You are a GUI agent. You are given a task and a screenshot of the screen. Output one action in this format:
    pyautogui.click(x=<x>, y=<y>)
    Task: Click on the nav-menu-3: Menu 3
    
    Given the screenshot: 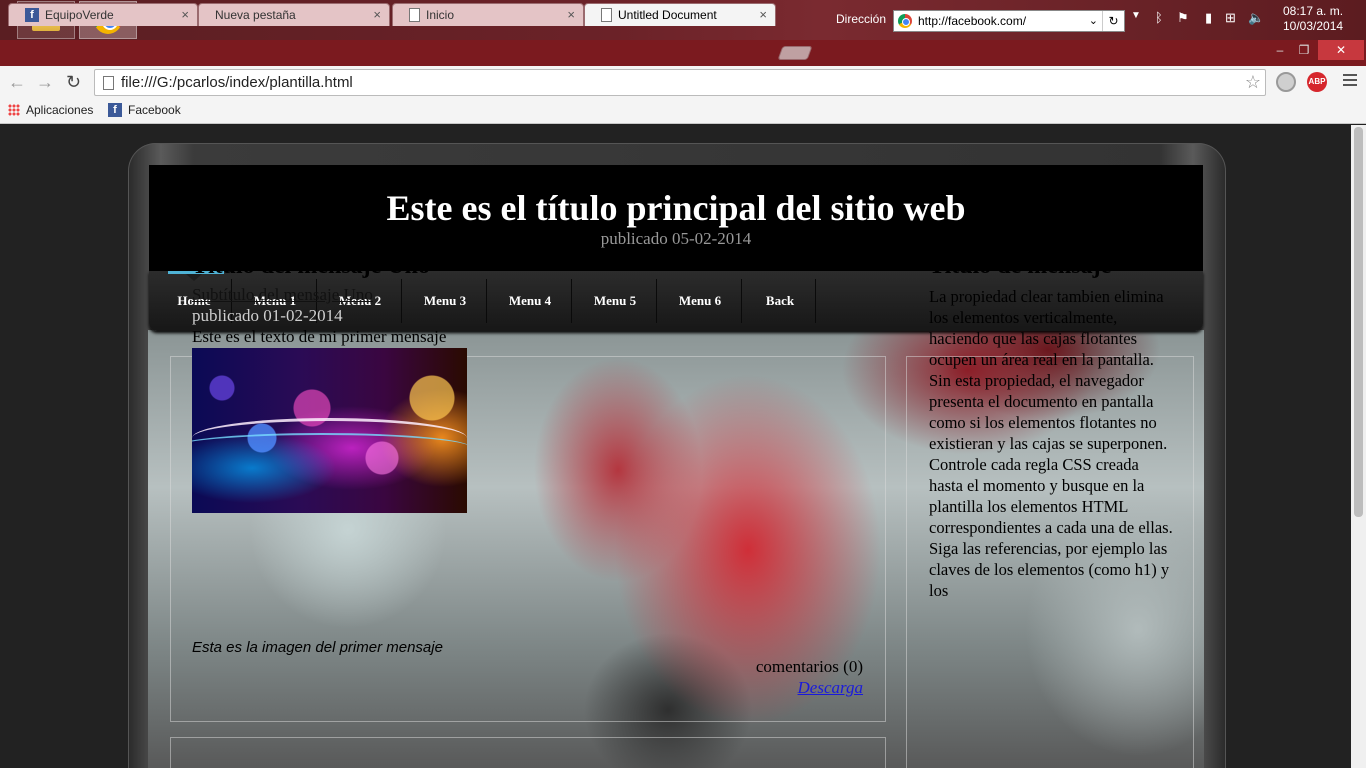 What is the action you would take?
    pyautogui.click(x=445, y=301)
    